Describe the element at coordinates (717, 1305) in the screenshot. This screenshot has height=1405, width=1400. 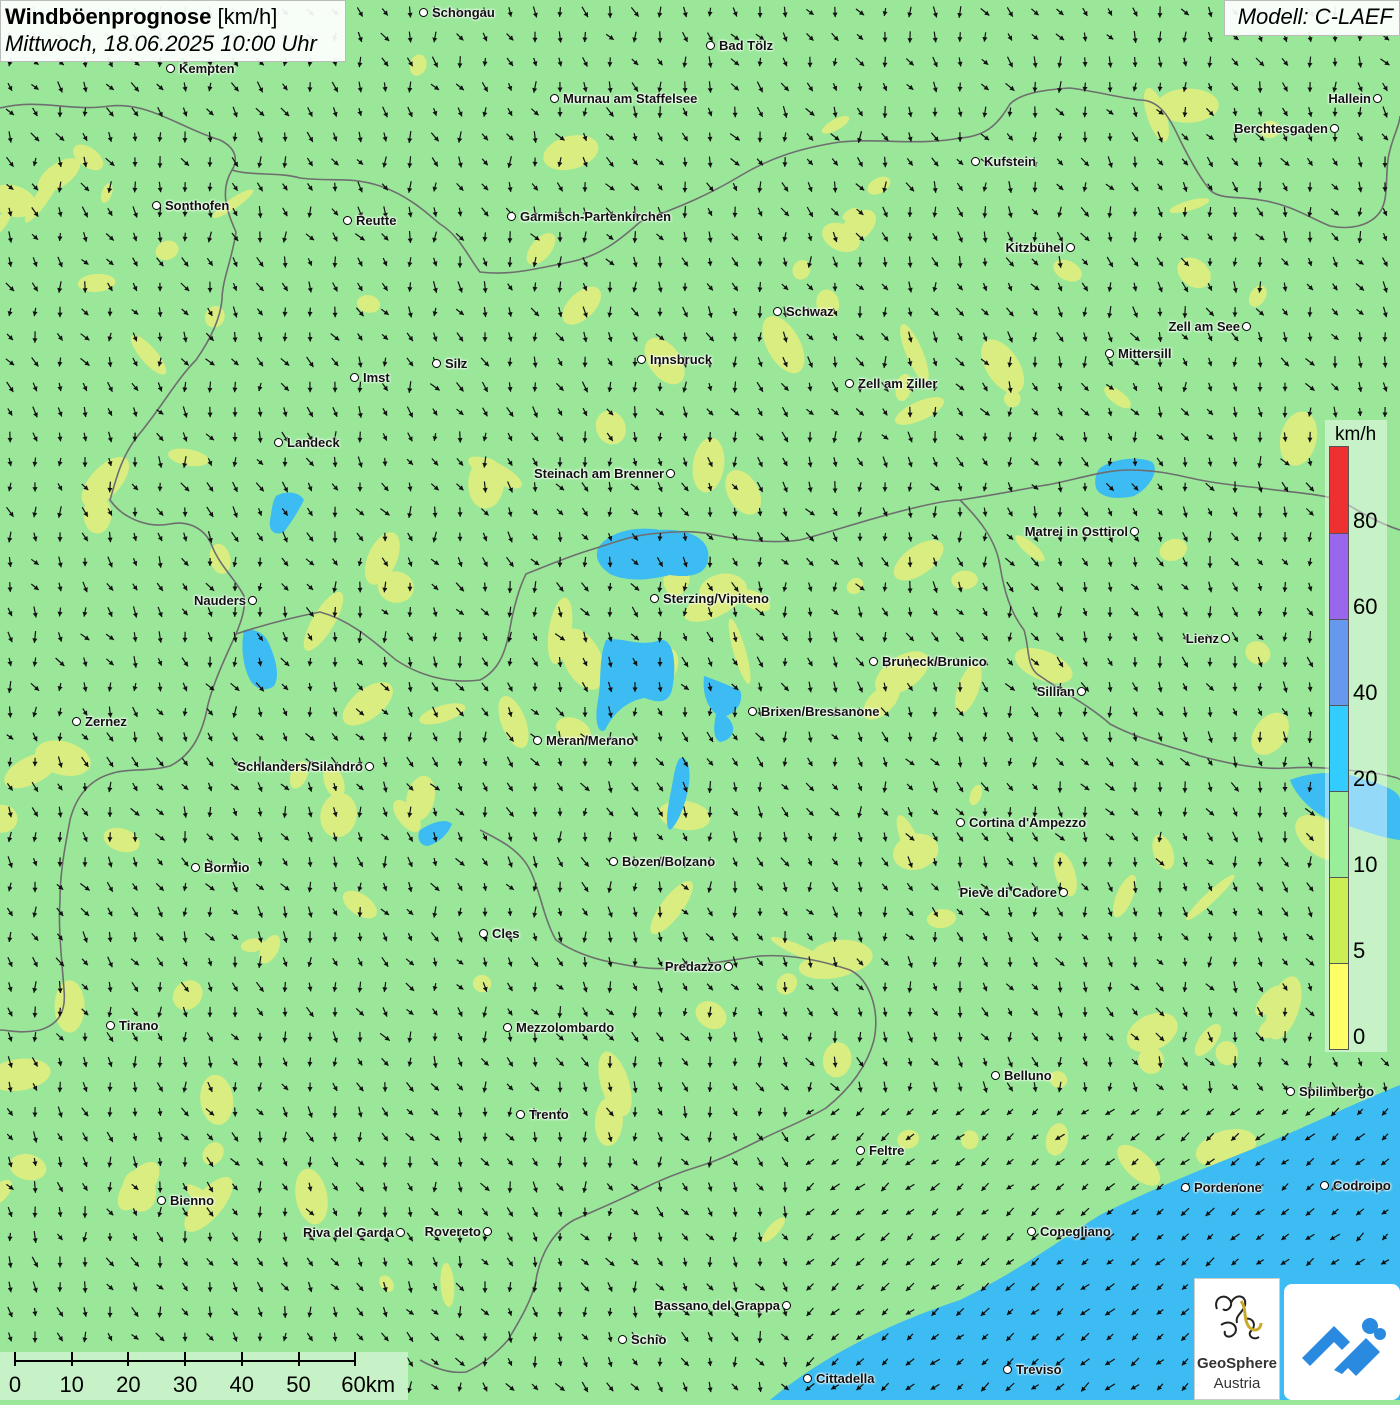
I see `city-label: Bassano del Grappa` at that location.